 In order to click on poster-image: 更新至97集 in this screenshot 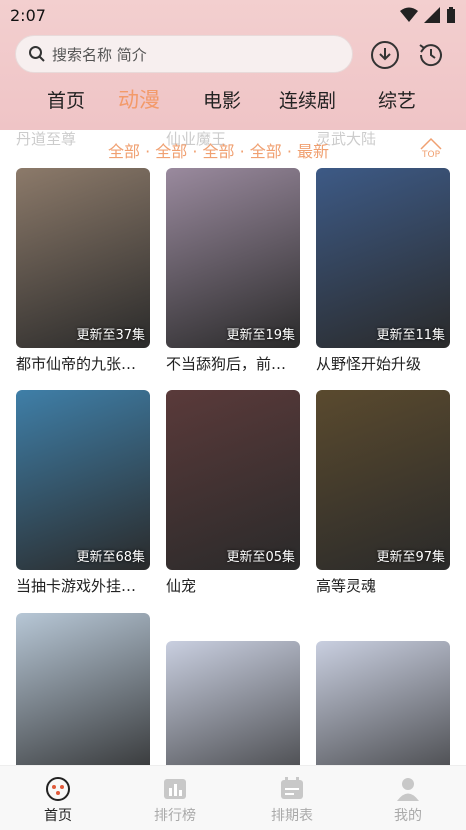, I will do `click(383, 480)`.